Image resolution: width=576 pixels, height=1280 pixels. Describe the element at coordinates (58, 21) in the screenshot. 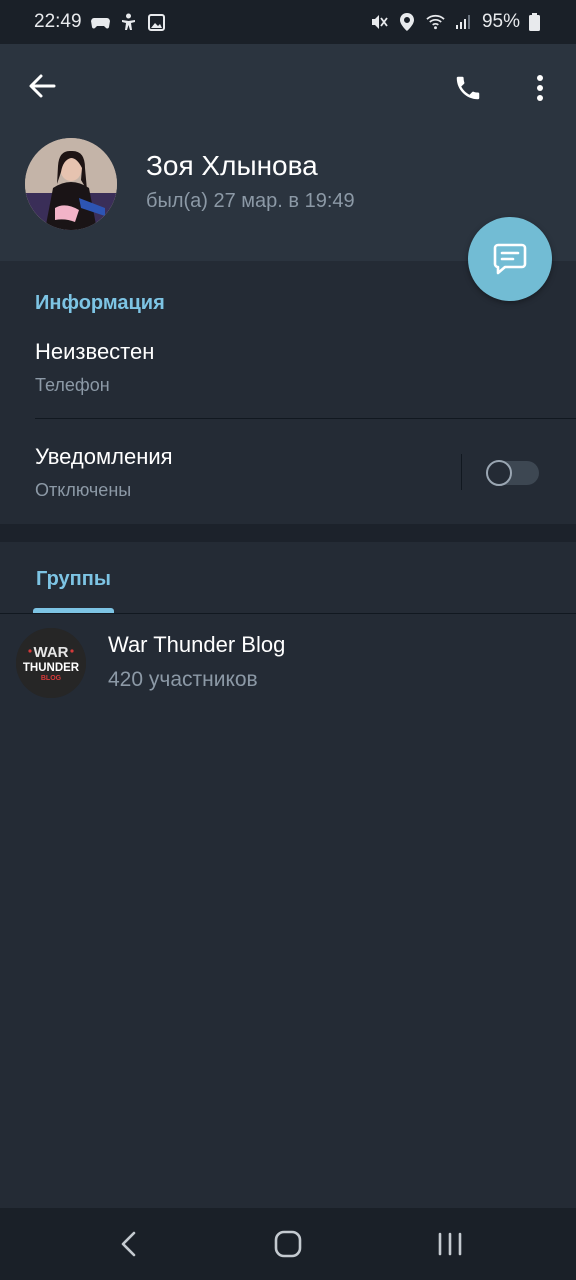

I see `status-time: 22:49` at that location.